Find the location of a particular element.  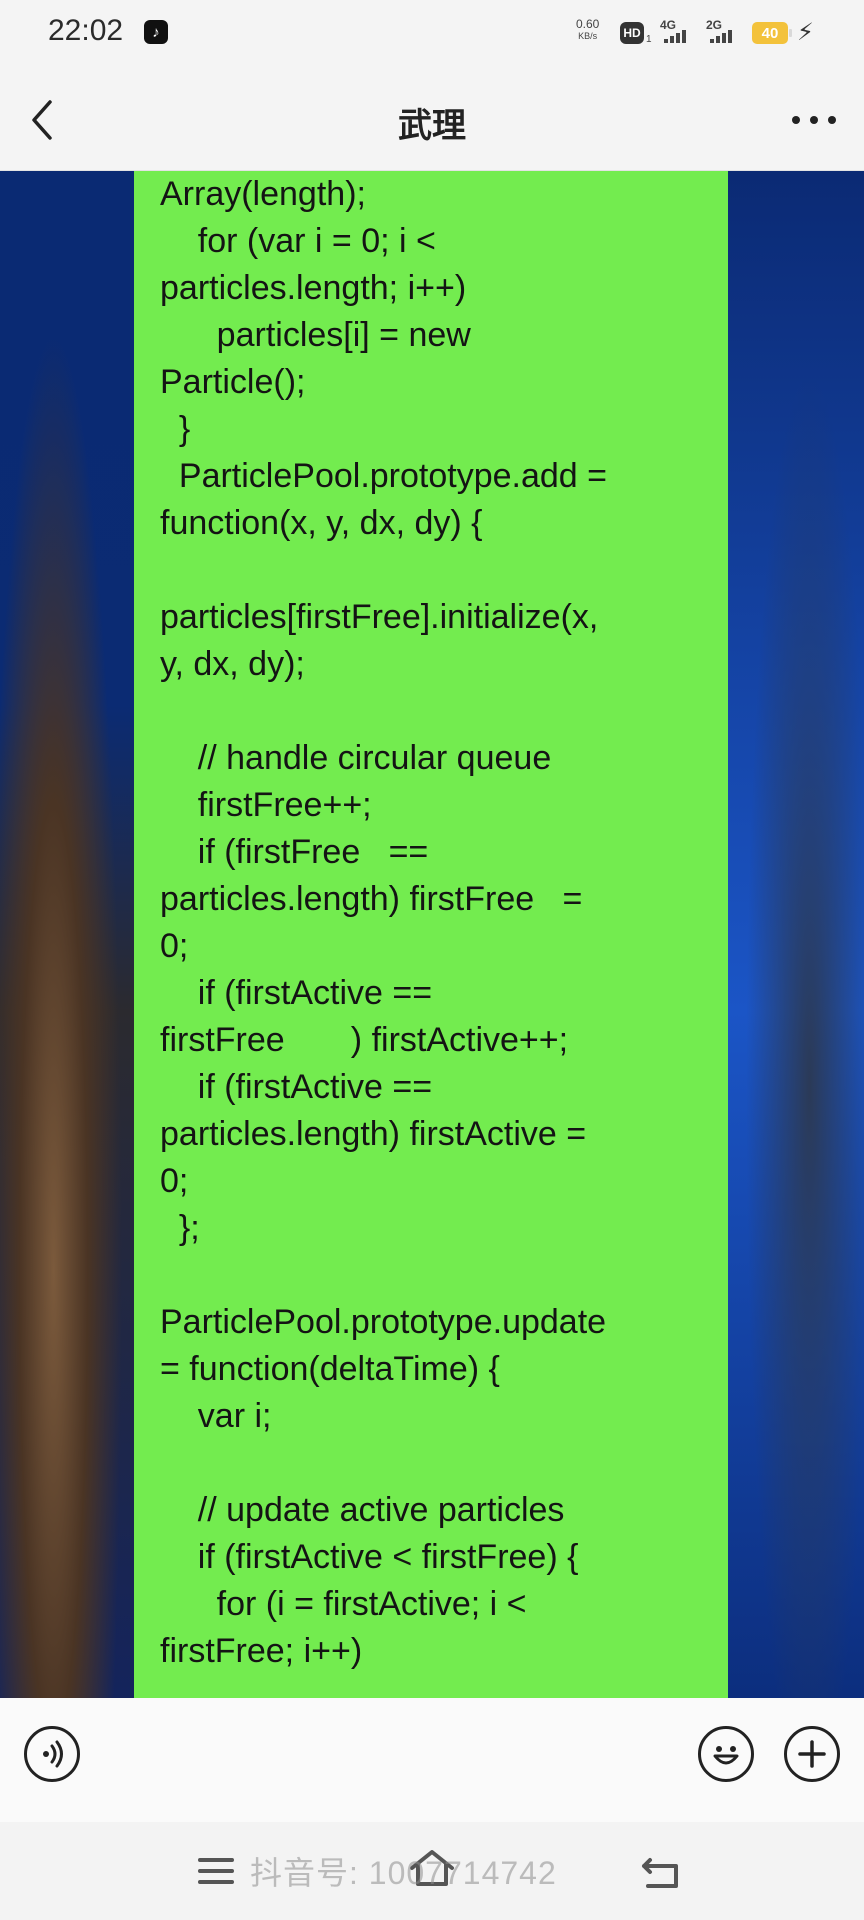

code-line: }; is located at coordinates (180, 1228).